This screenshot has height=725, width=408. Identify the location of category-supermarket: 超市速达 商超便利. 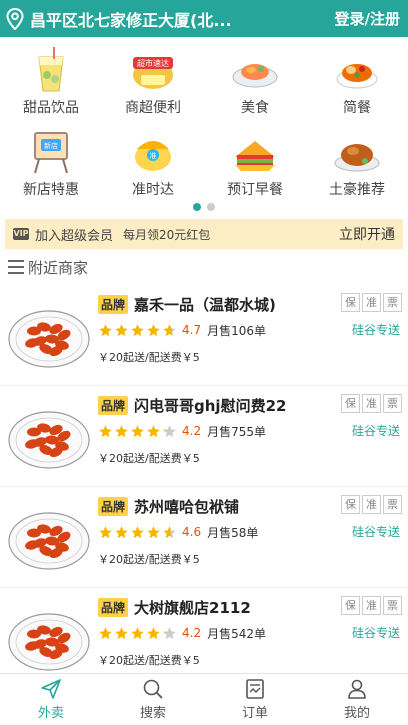
(153, 80).